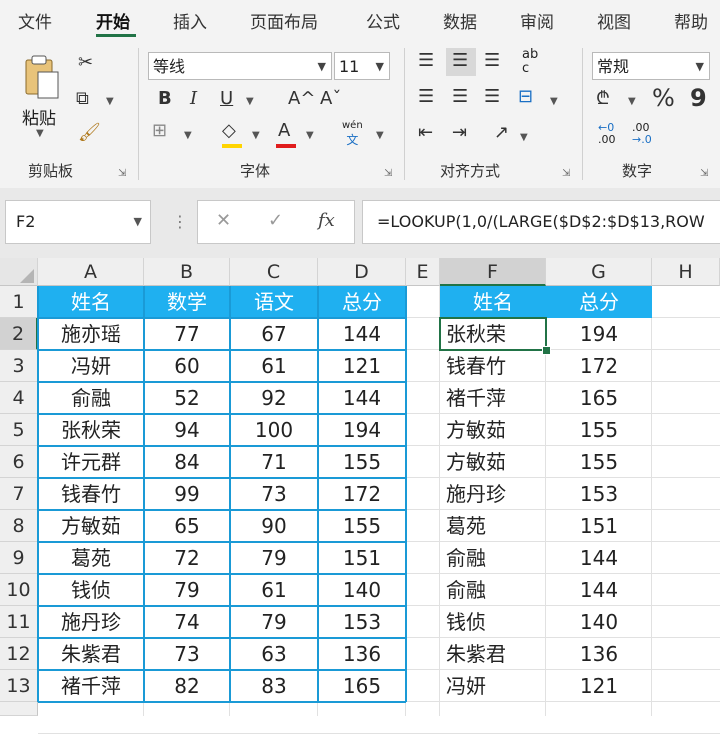 The image size is (720, 734). Describe the element at coordinates (229, 131) in the screenshot. I see `fill-color-icon: ◇` at that location.